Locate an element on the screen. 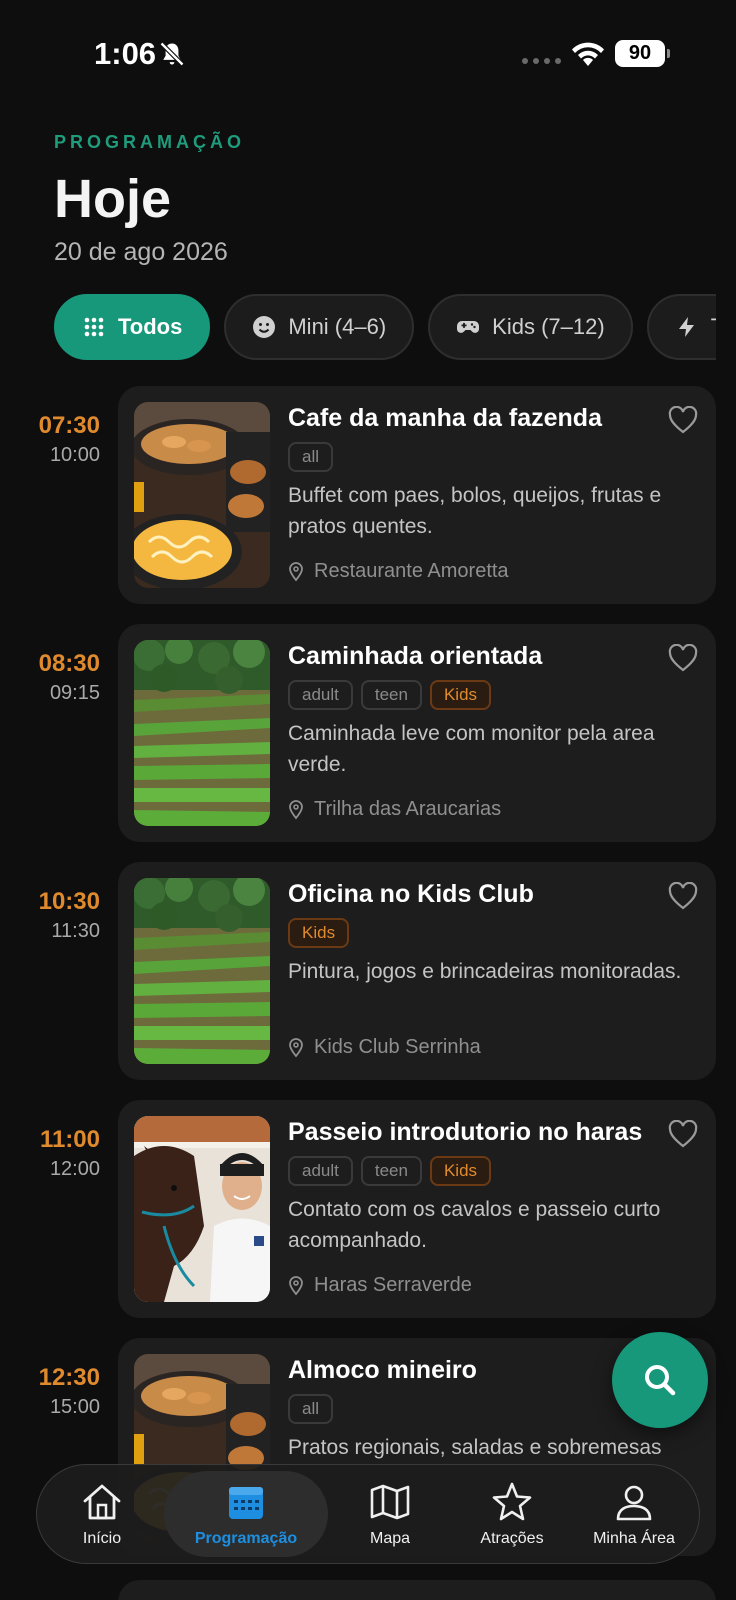  nav-label: Início is located at coordinates (102, 1538).